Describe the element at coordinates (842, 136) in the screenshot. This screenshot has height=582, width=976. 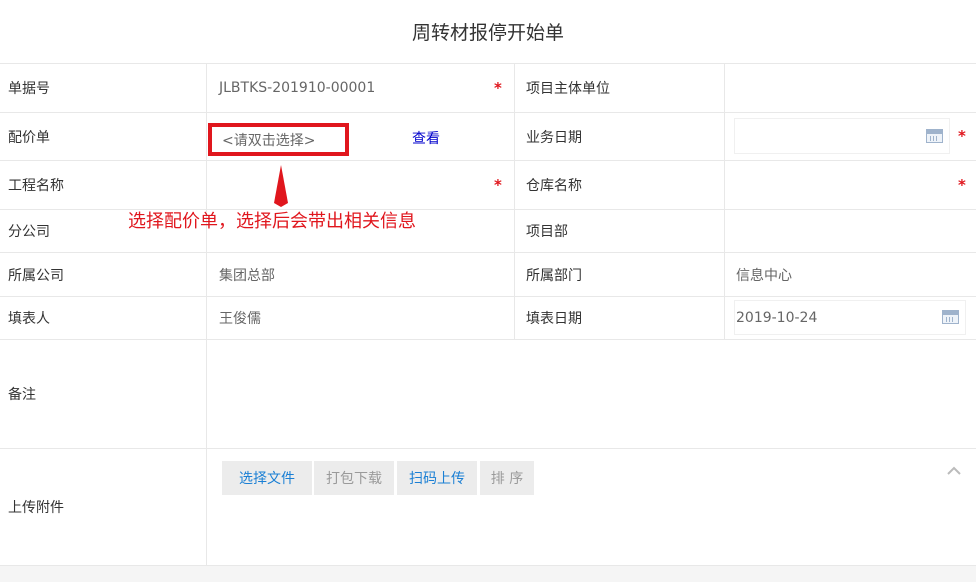
I see `business-date-input` at that location.